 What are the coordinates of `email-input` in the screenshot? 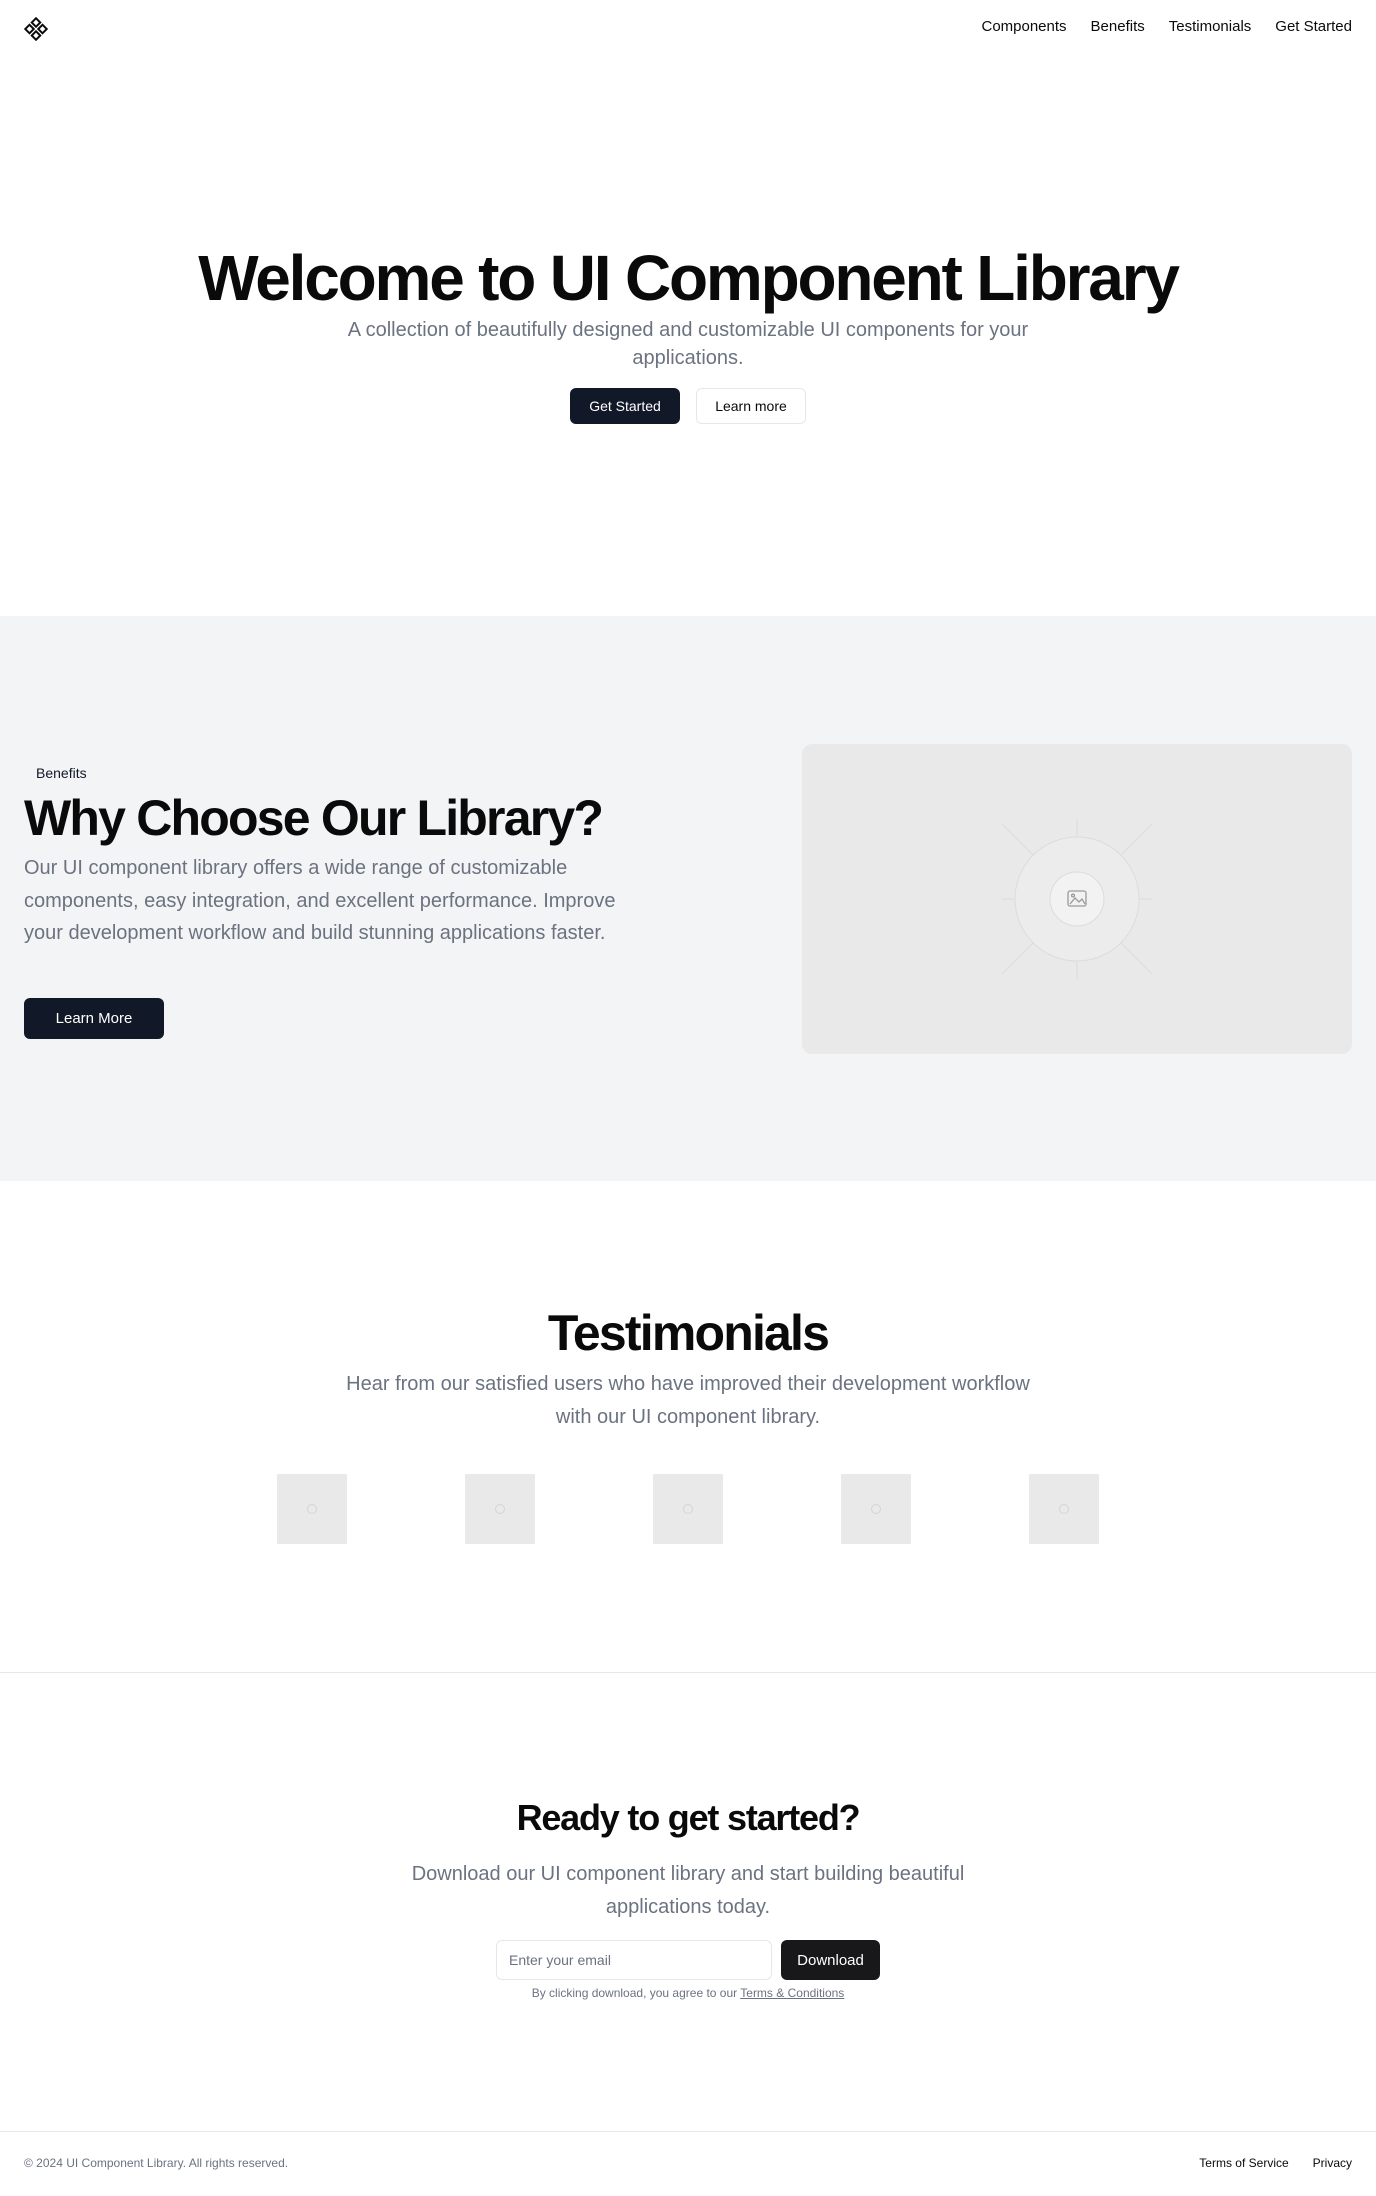 It's located at (634, 1960).